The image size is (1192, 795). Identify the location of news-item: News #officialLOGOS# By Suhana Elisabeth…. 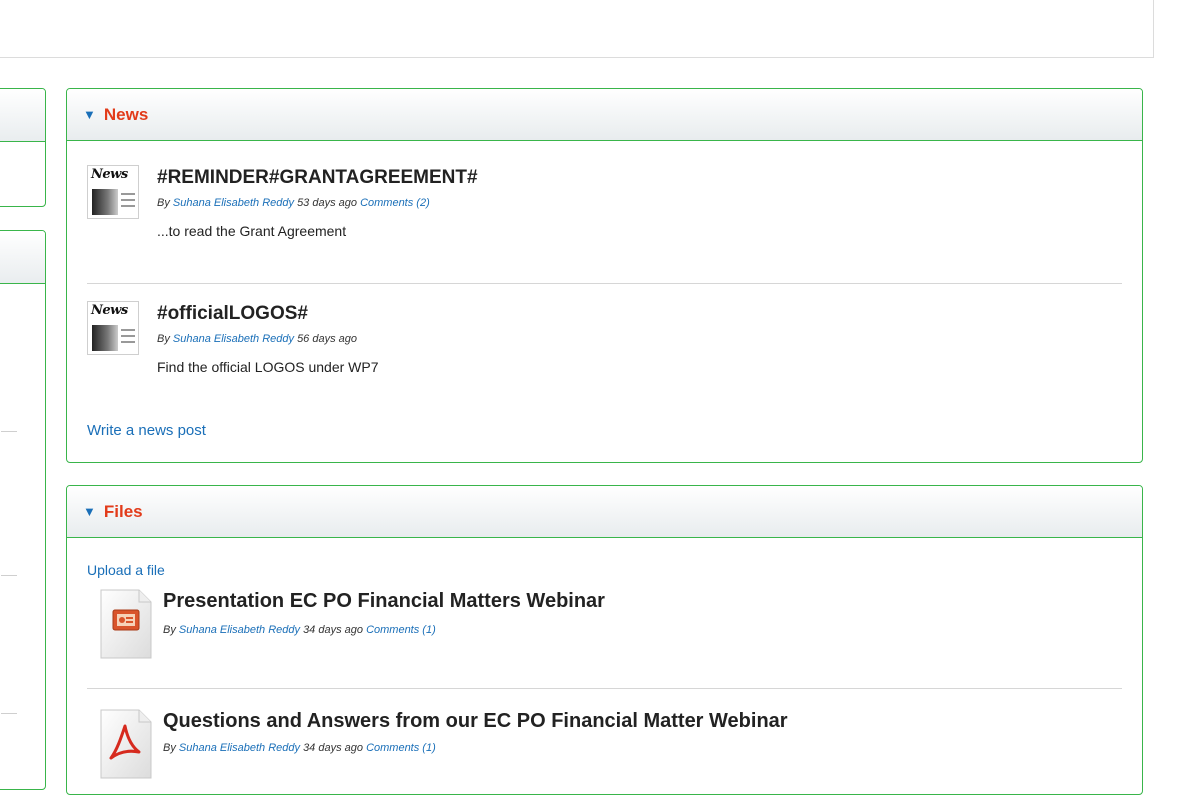
(604, 341).